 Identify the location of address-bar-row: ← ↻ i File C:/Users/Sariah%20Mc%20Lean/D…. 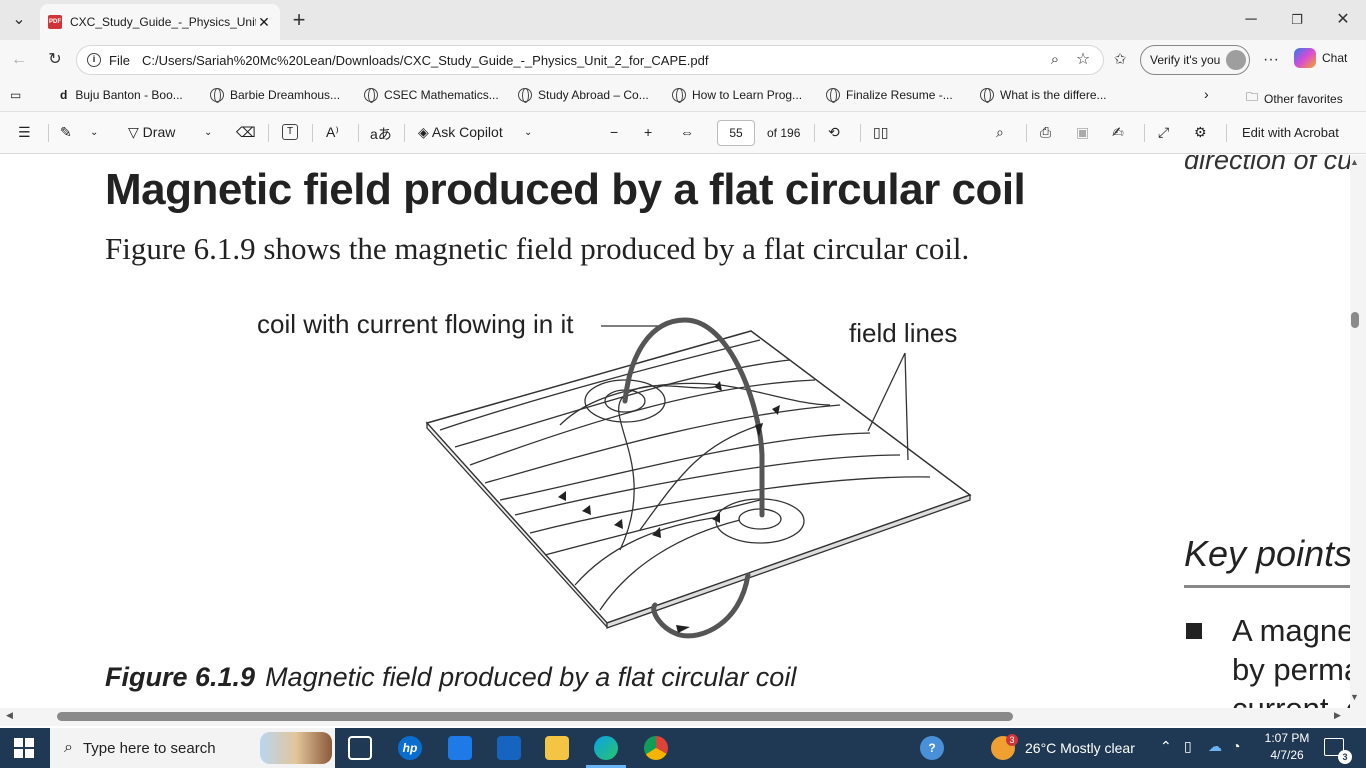
(683, 60).